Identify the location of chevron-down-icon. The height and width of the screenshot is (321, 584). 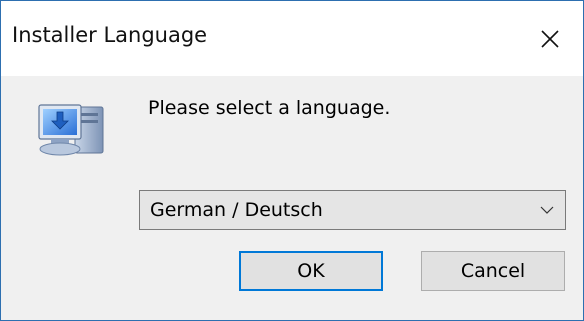
(547, 210).